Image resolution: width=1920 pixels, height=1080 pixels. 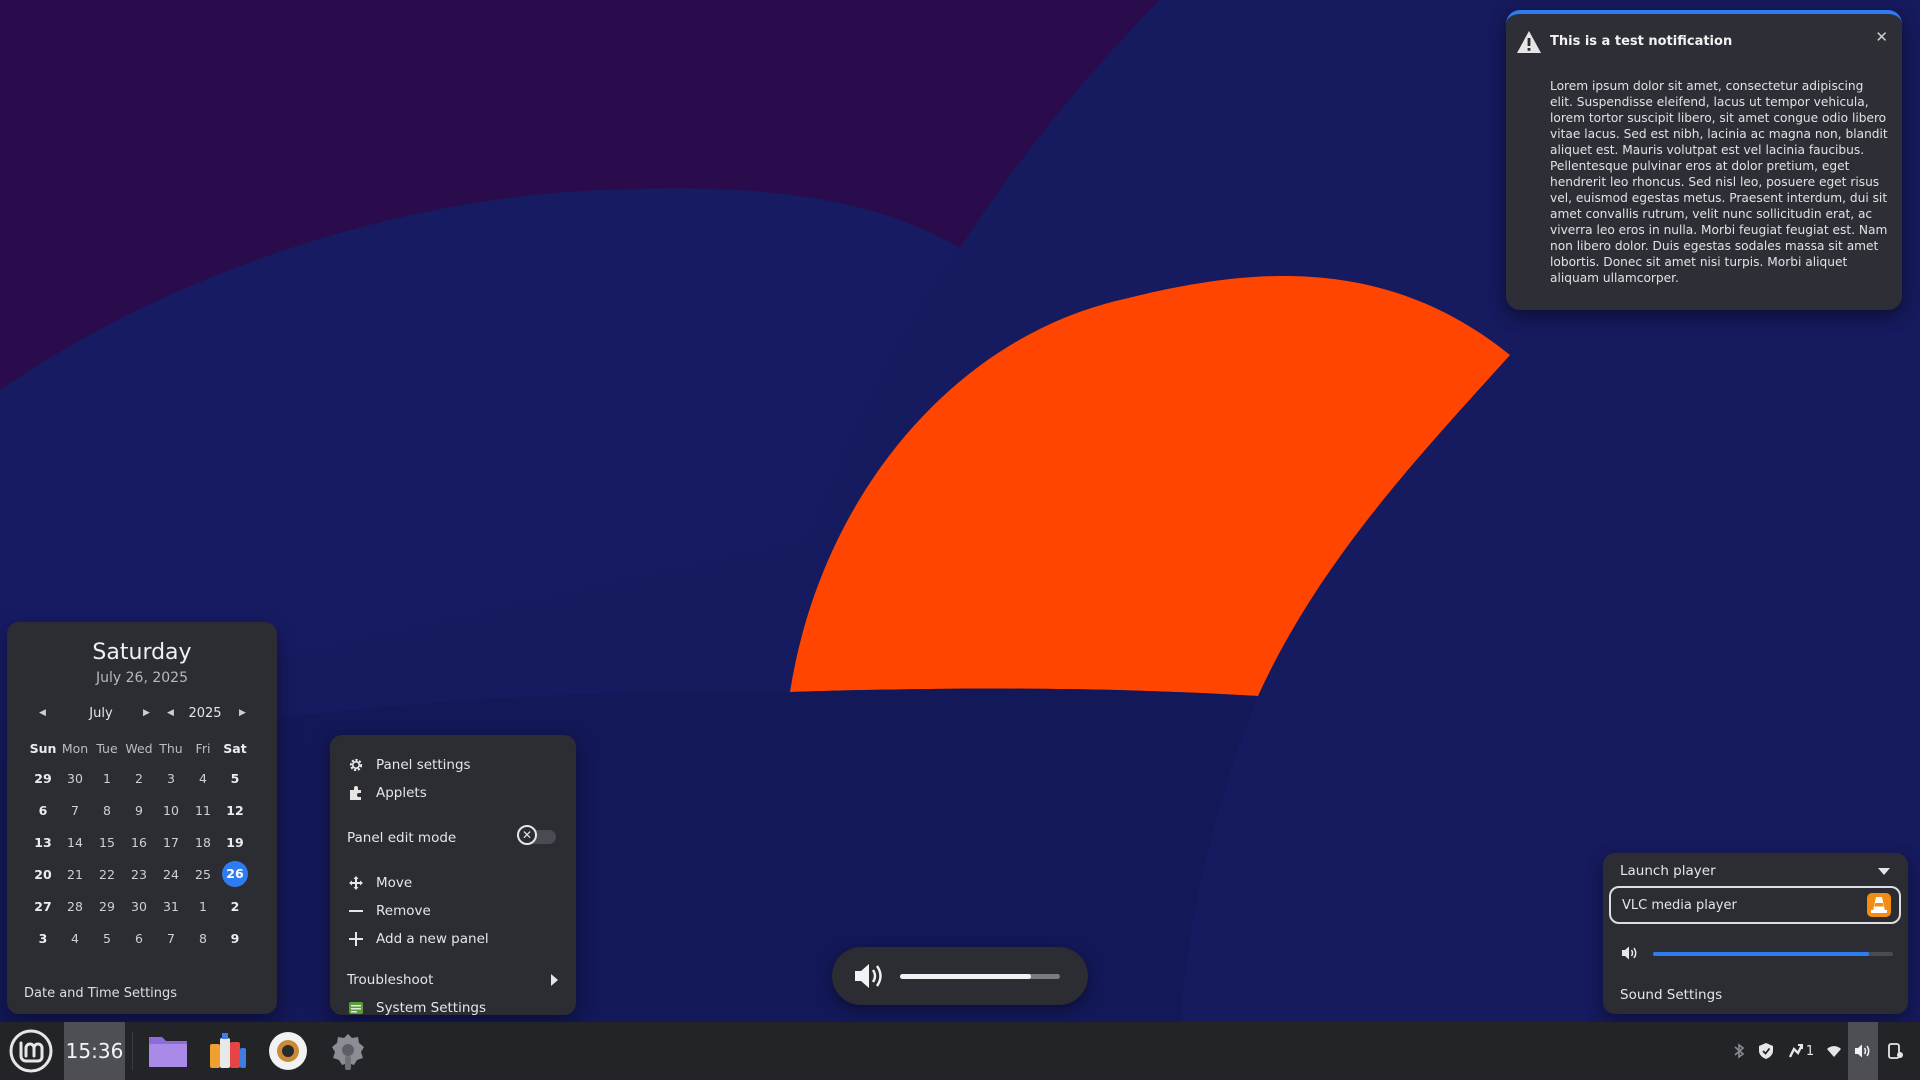 What do you see at coordinates (235, 842) in the screenshot?
I see `calendar-day: 19` at bounding box center [235, 842].